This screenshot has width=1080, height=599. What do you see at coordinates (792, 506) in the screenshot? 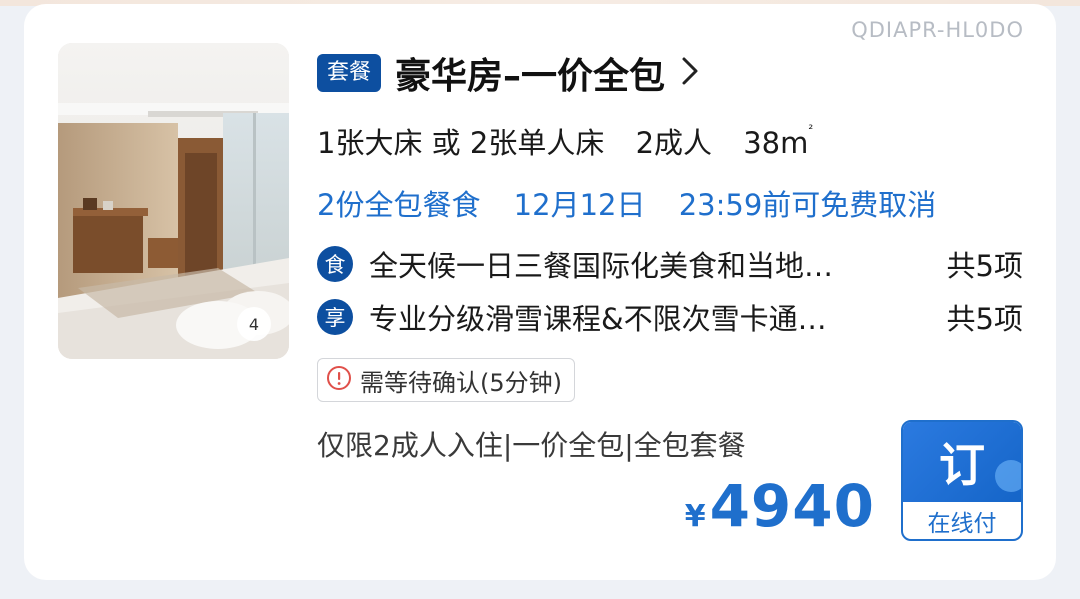
I see `price-amount: 4940` at bounding box center [792, 506].